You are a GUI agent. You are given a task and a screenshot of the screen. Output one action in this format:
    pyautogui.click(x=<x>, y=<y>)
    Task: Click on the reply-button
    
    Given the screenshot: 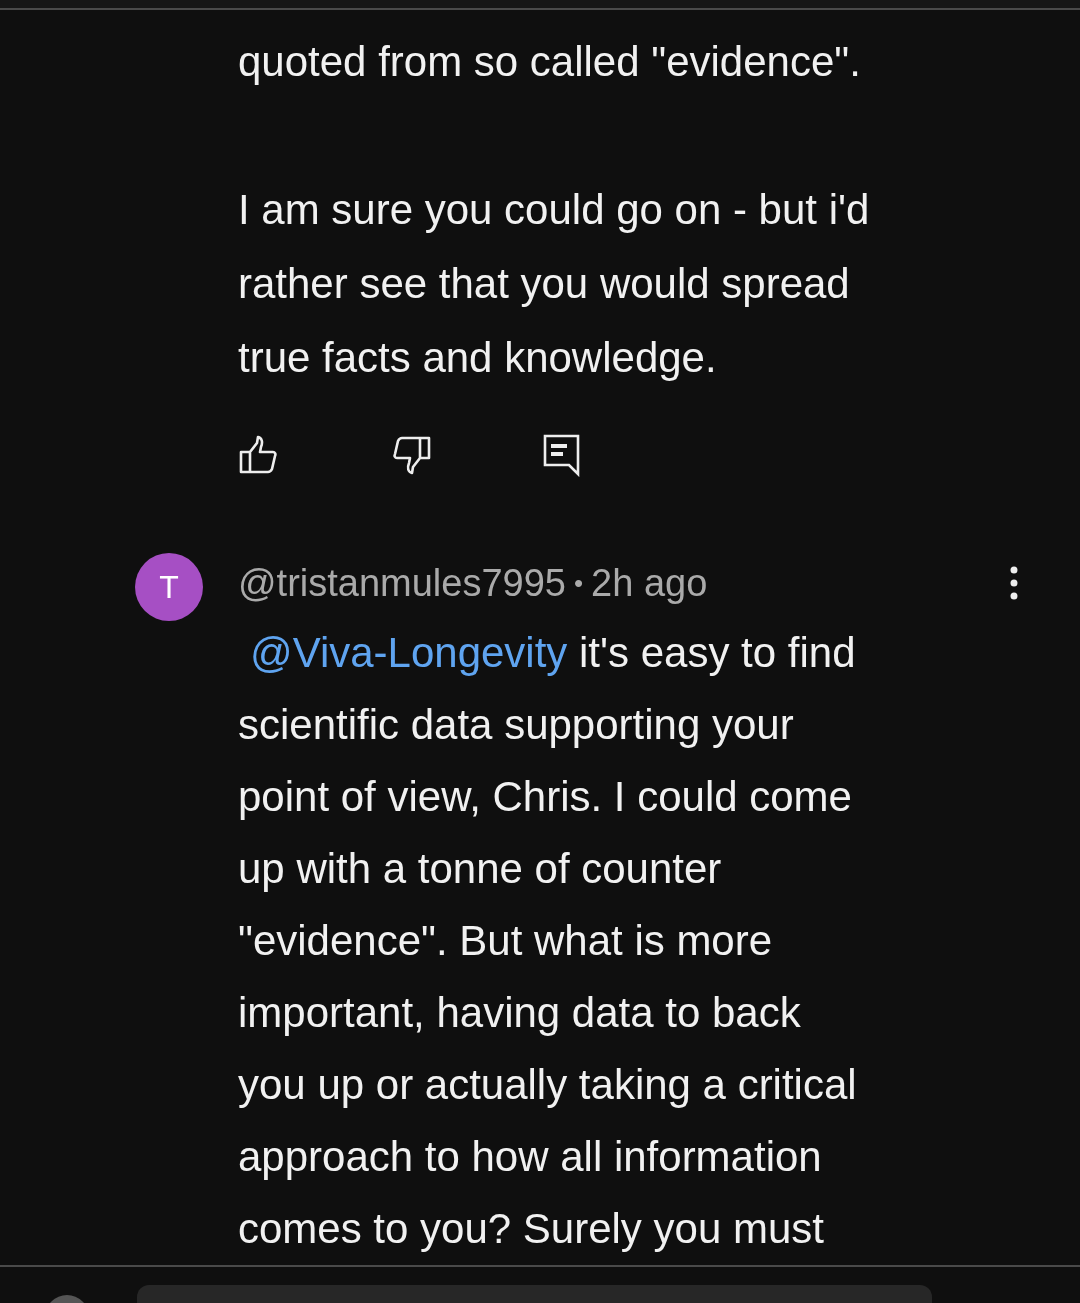 What is the action you would take?
    pyautogui.click(x=562, y=455)
    